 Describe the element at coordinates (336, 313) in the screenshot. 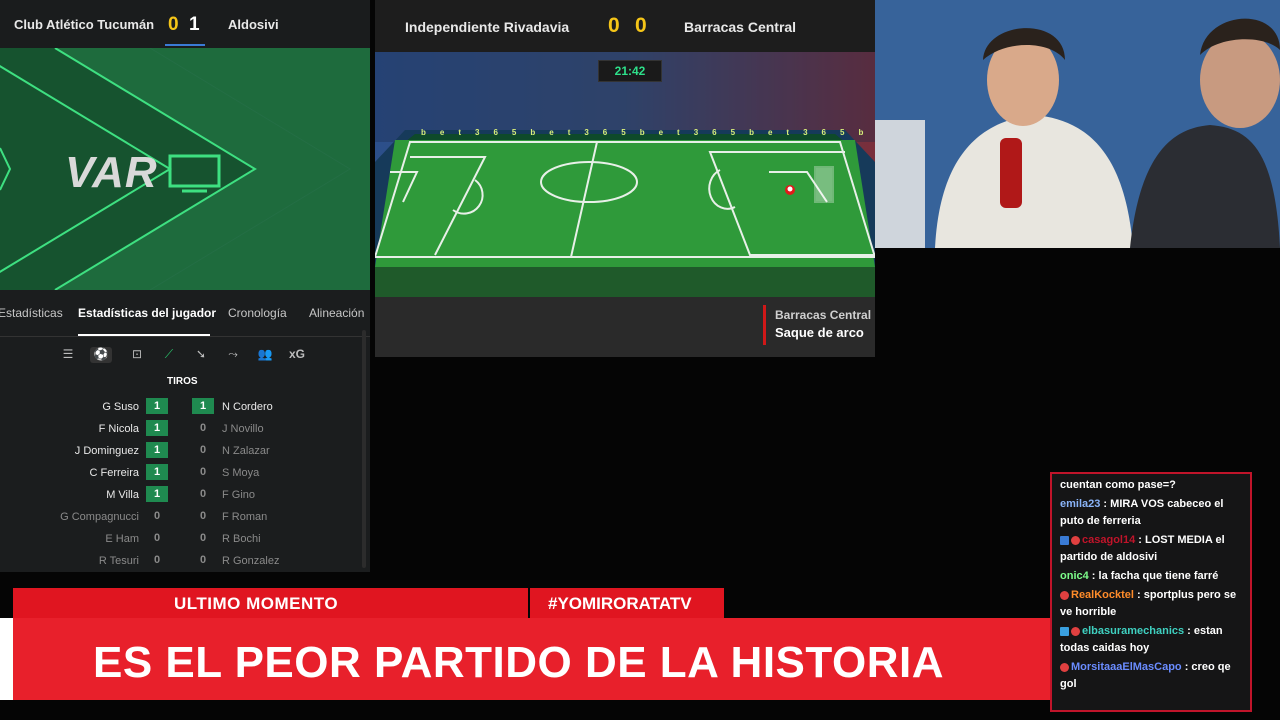

I see `tab-alineacion: Alineación` at that location.